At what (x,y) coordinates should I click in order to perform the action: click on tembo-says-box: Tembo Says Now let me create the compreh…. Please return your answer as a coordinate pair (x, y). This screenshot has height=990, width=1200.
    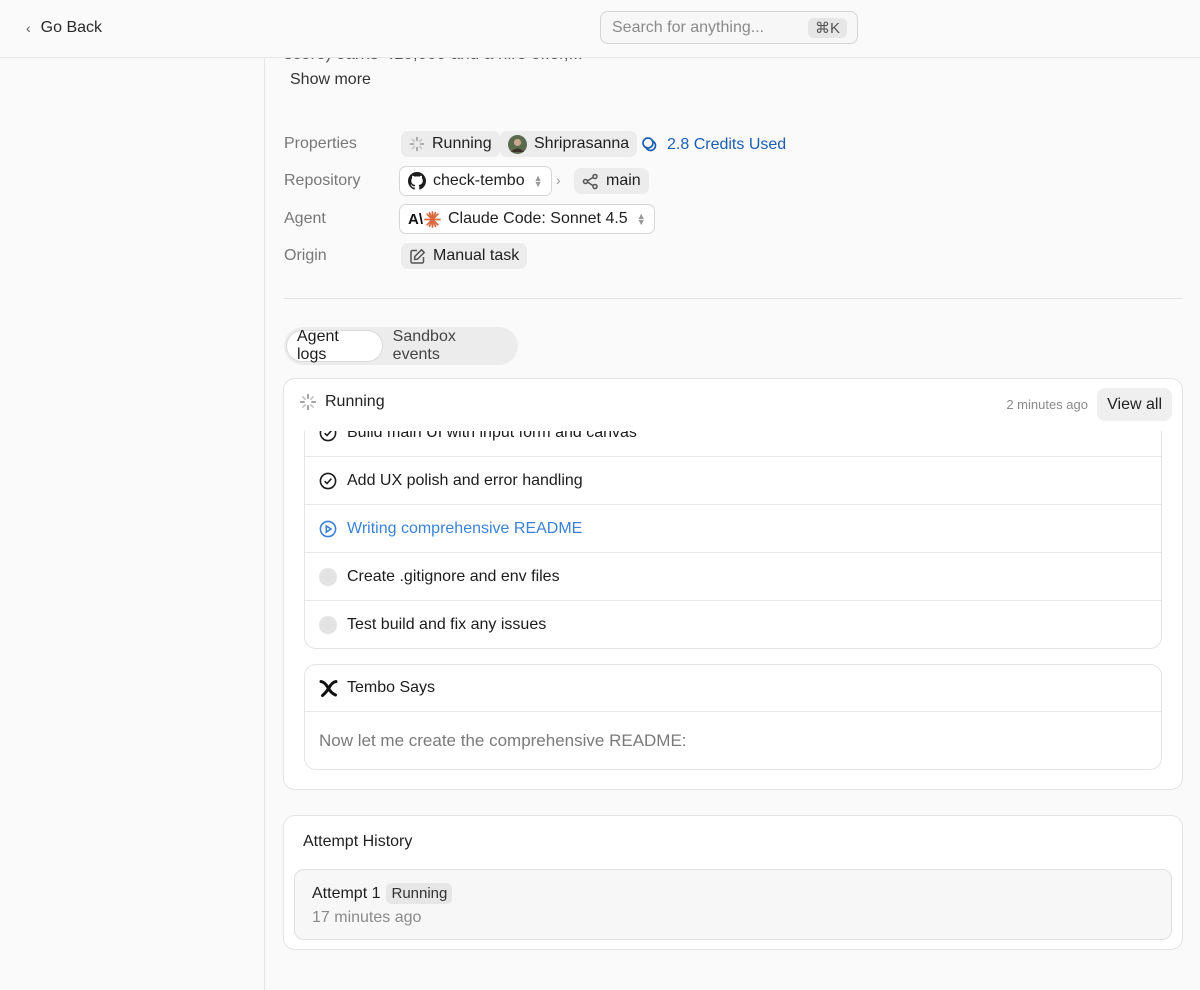
    Looking at the image, I should click on (733, 717).